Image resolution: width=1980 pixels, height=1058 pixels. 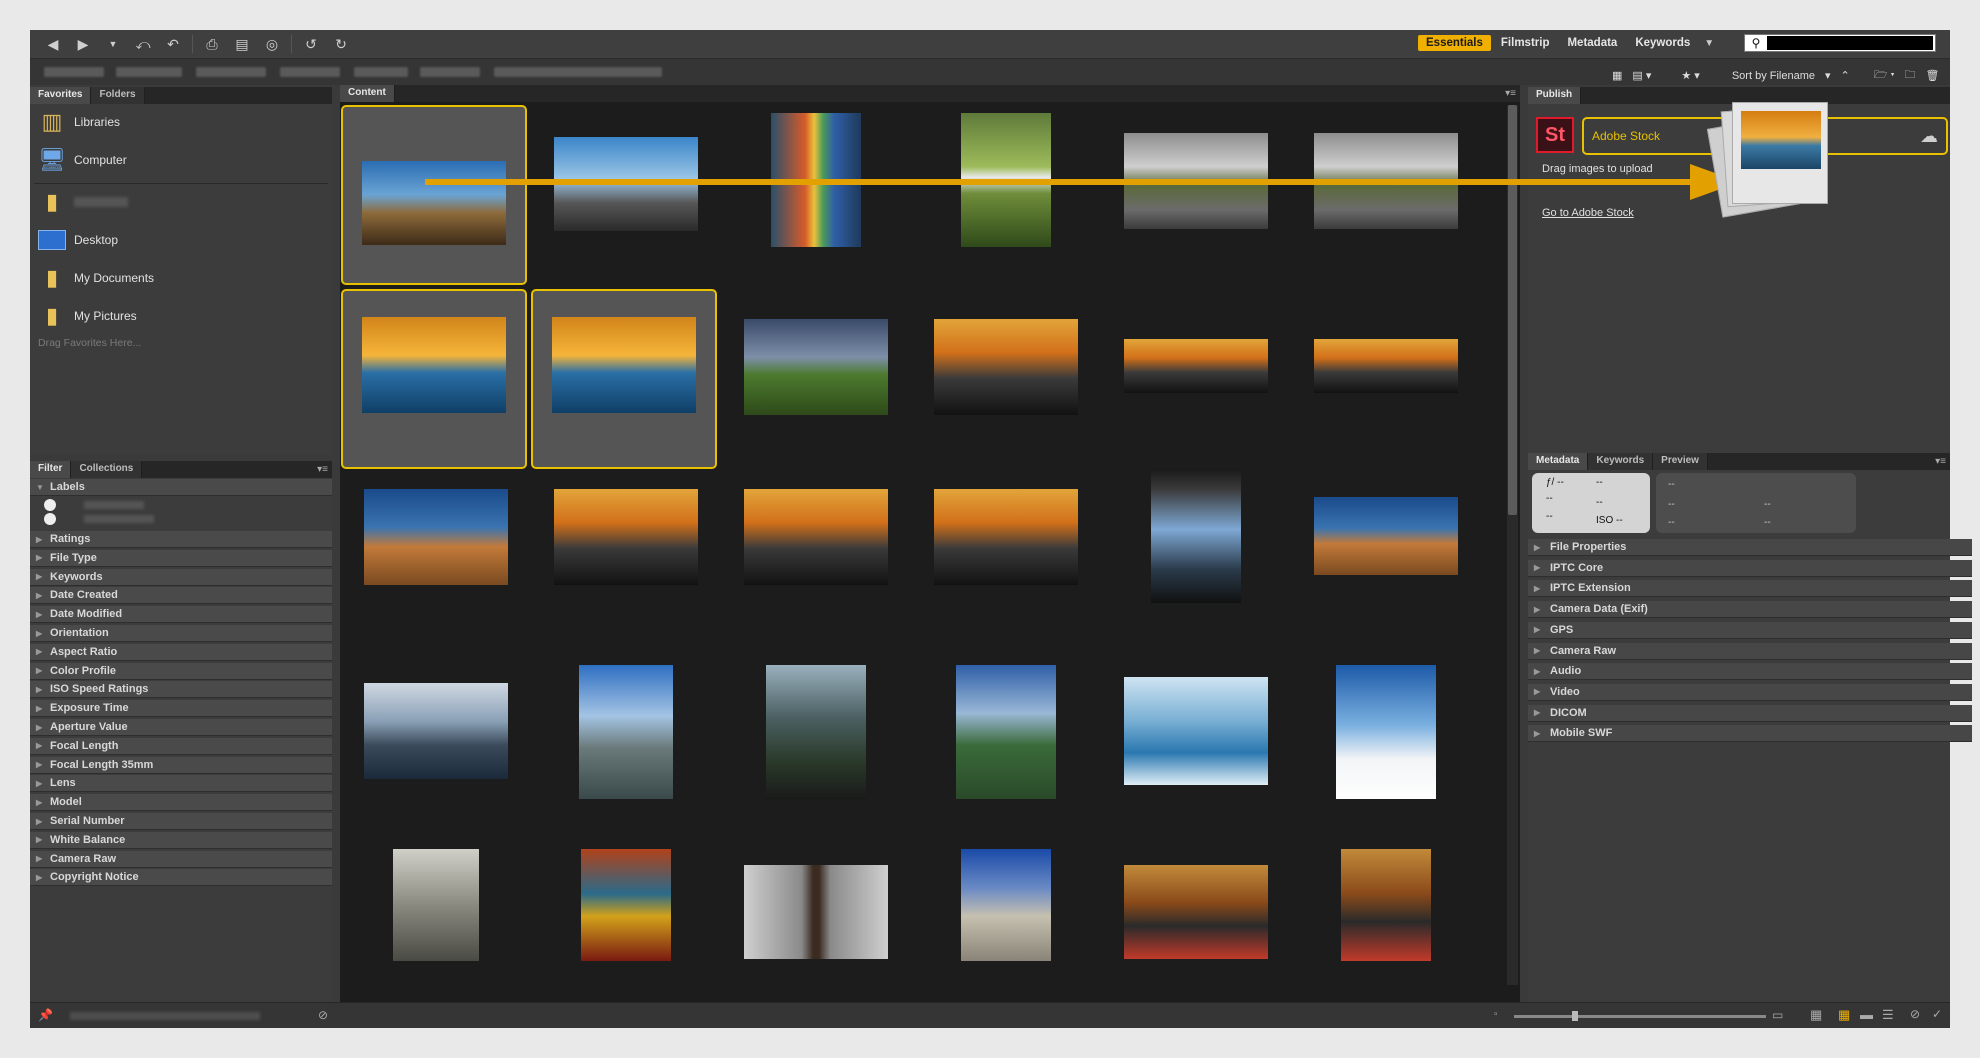 What do you see at coordinates (1512, 545) in the screenshot?
I see `content-scrollbar` at bounding box center [1512, 545].